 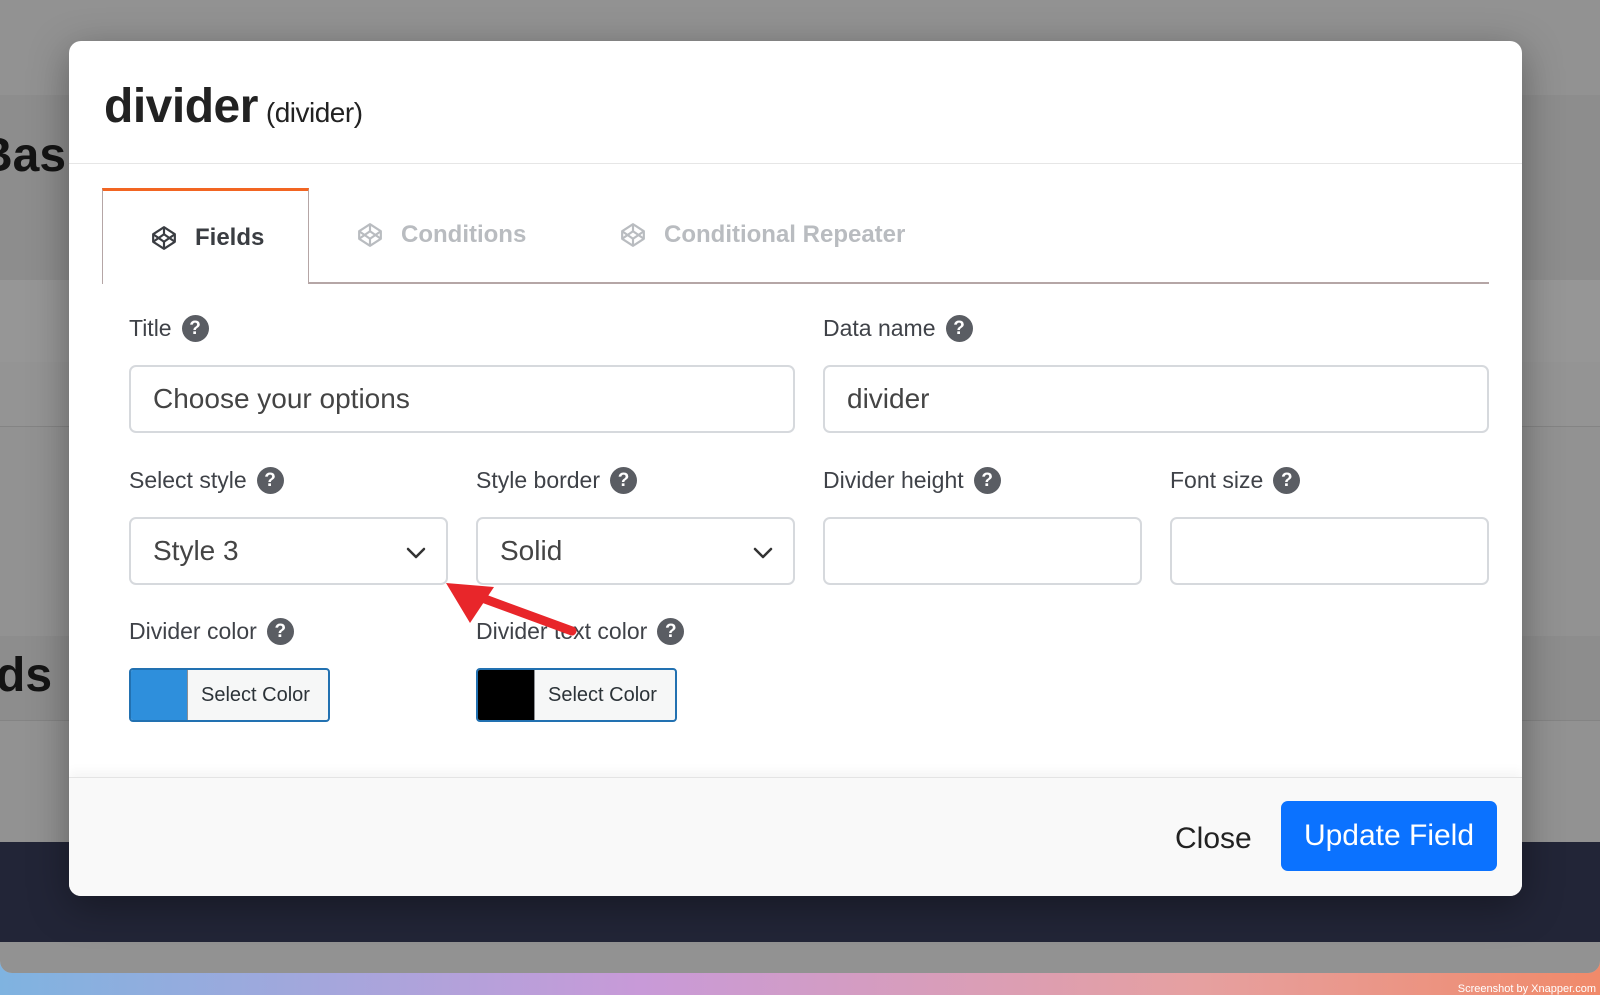 I want to click on modal-title: divider (divider), so click(x=233, y=106).